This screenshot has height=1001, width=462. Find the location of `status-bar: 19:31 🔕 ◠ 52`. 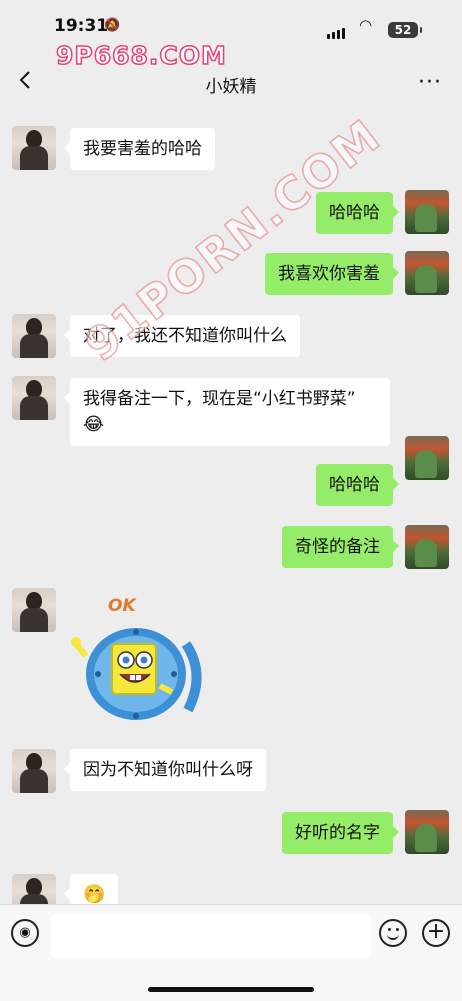

status-bar: 19:31 🔕 ◠ 52 is located at coordinates (231, 22).